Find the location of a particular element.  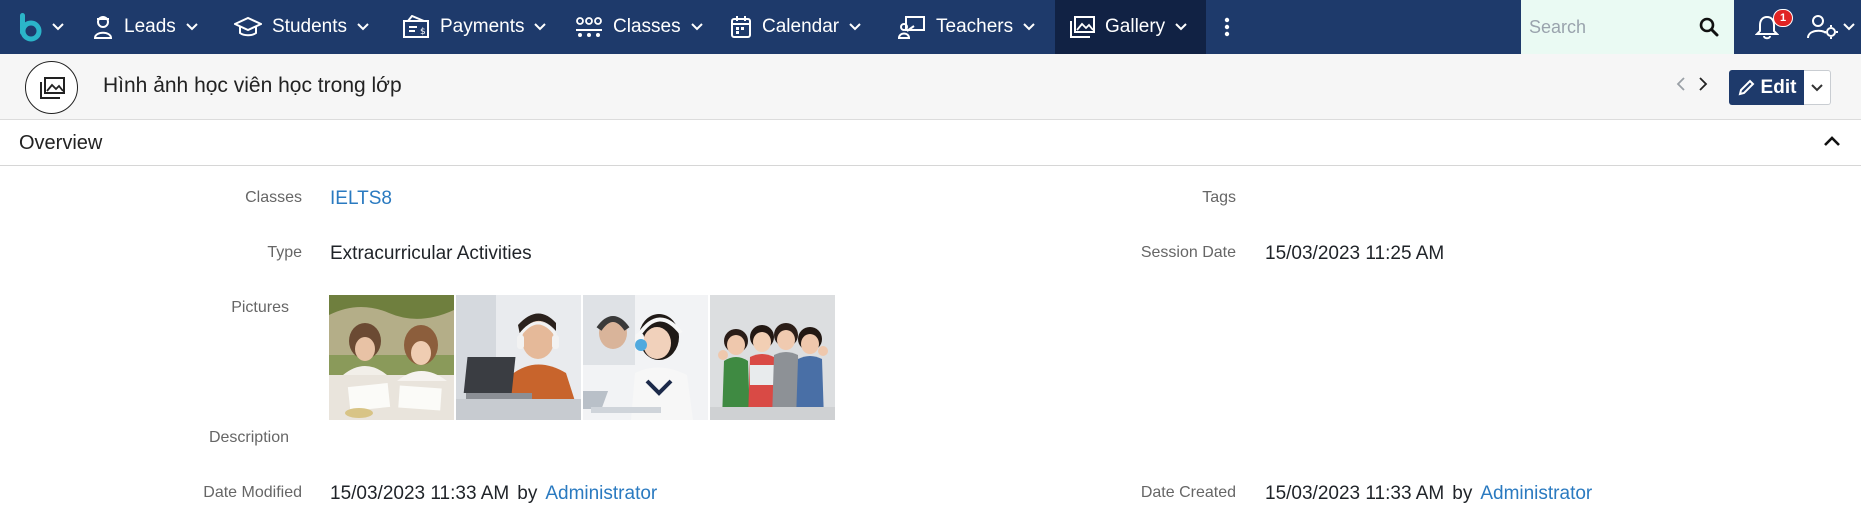

field-label-pictures: Pictures is located at coordinates (260, 307).